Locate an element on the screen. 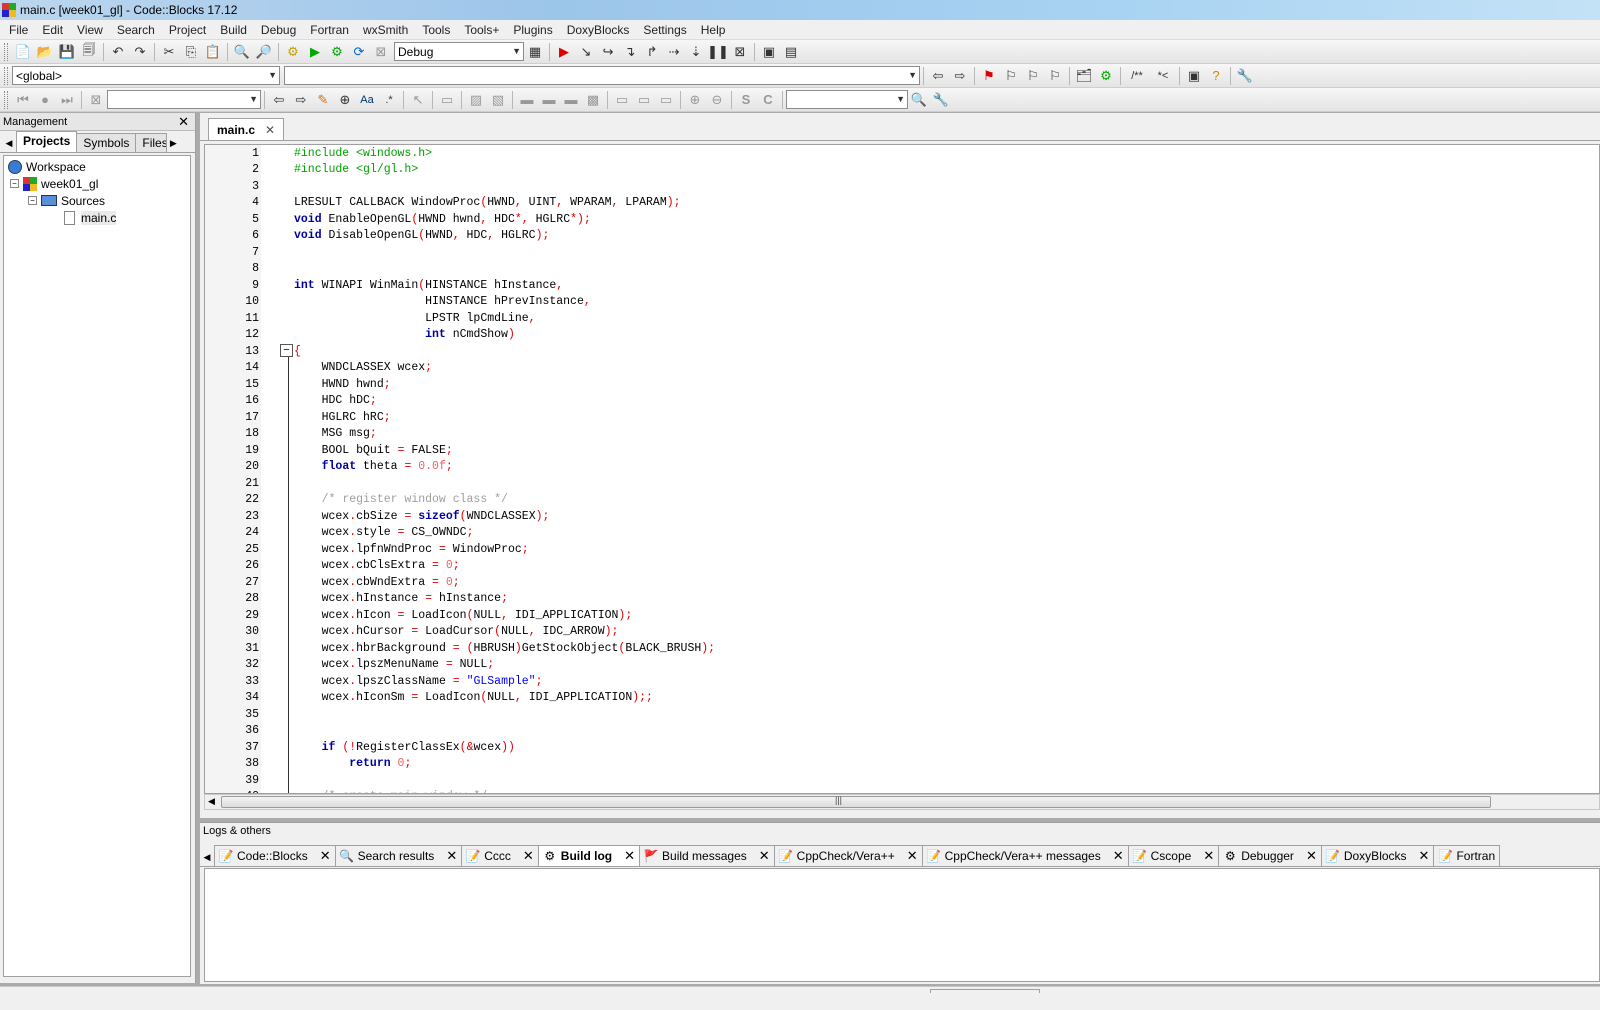 This screenshot has height=1010, width=1600. align-middle-icon: ▬ is located at coordinates (549, 100).